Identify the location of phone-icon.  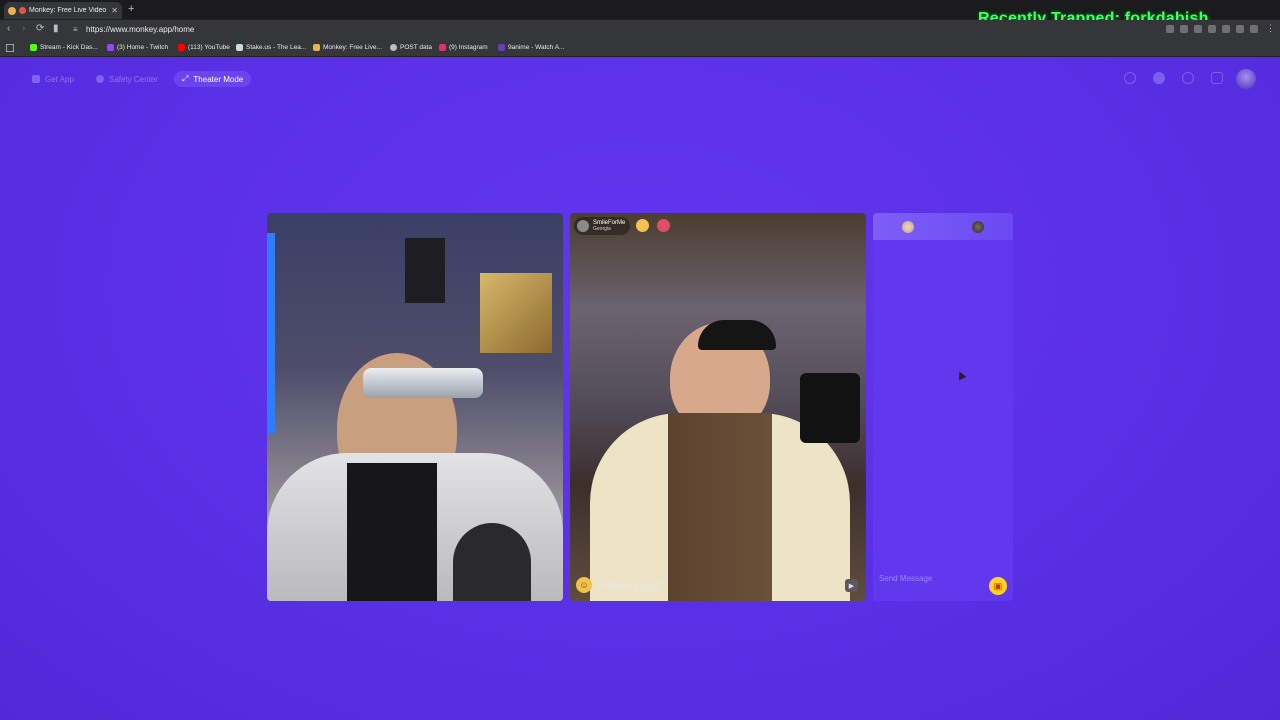
(36, 79).